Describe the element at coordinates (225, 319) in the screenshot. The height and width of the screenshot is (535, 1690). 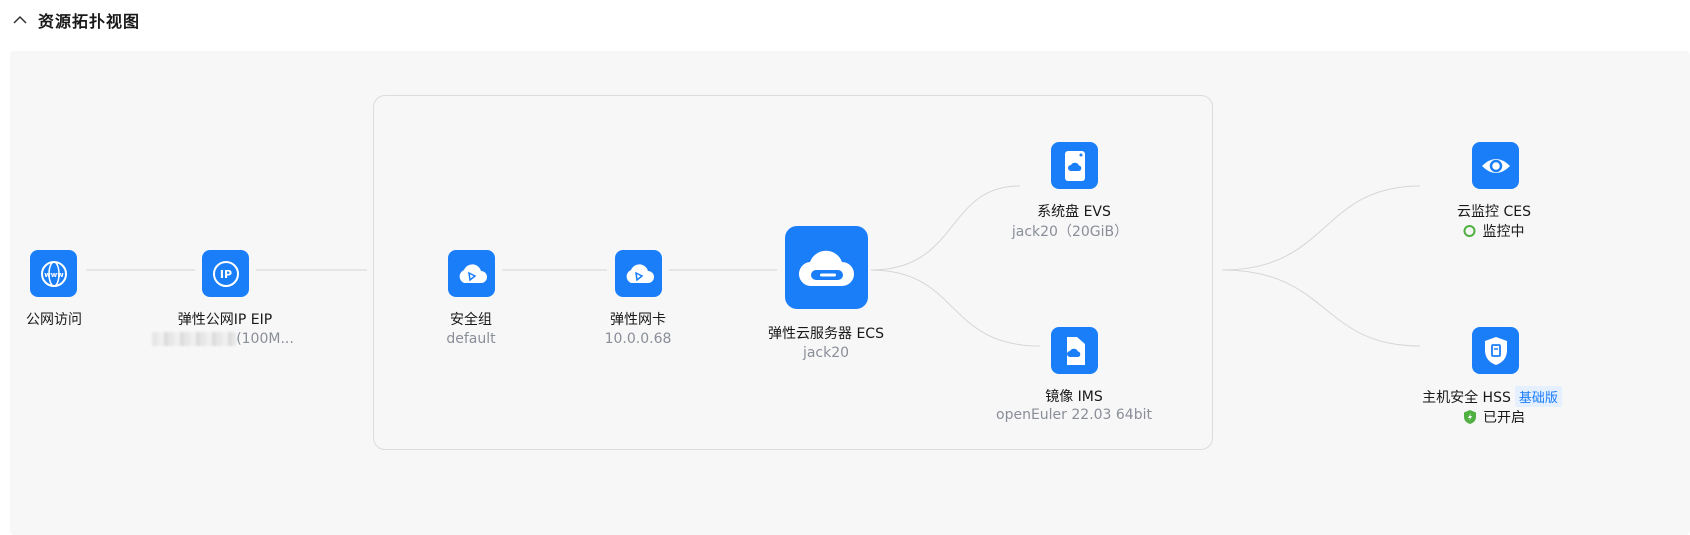
I see `eip-label: 弹性公网IP EIP` at that location.